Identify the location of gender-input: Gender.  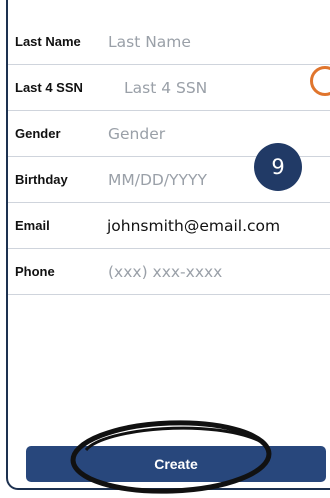
(136, 134).